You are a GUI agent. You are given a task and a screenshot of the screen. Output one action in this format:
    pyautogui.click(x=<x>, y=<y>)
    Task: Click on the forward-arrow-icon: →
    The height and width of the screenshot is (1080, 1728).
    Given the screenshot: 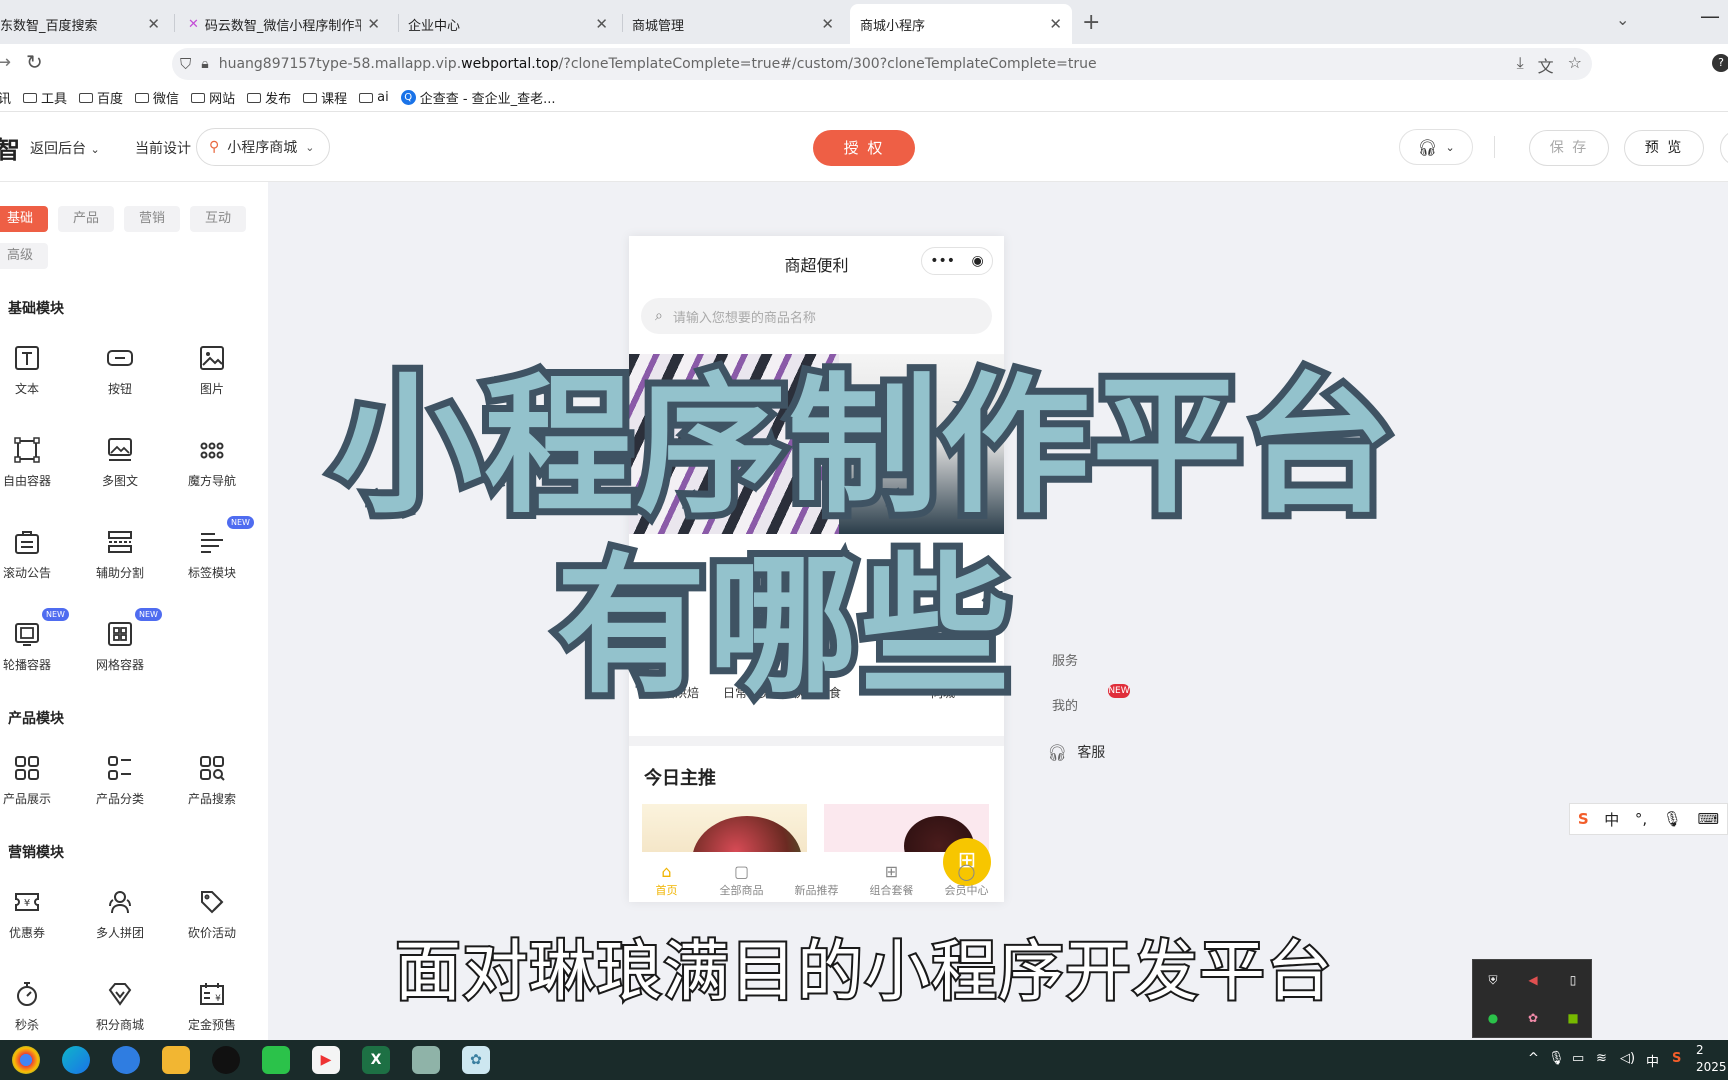 What is the action you would take?
    pyautogui.click(x=5, y=62)
    